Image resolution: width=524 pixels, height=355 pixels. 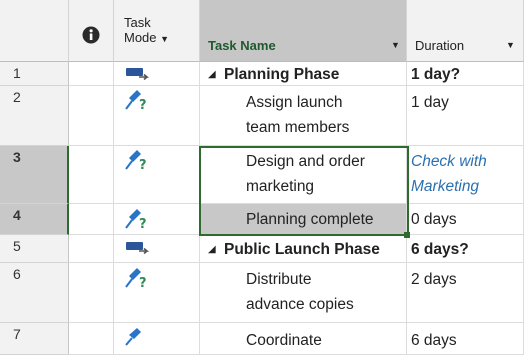 What do you see at coordinates (434, 340) in the screenshot?
I see `duration-value: 6 days` at bounding box center [434, 340].